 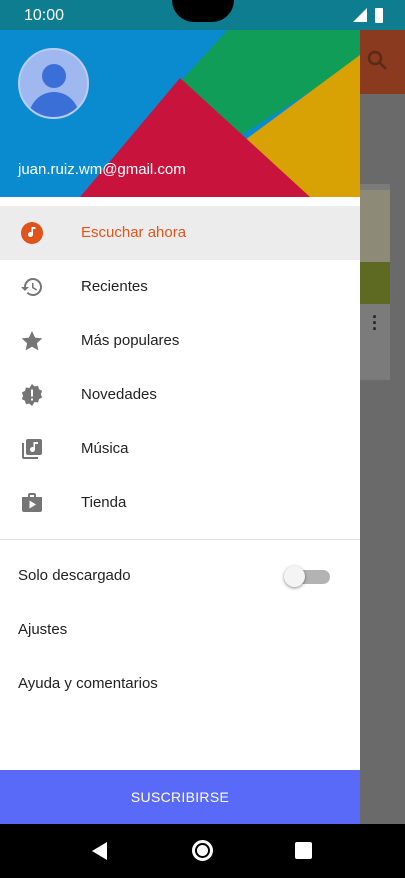 I want to click on menu-item-novedades: Novedades, so click(x=180, y=395).